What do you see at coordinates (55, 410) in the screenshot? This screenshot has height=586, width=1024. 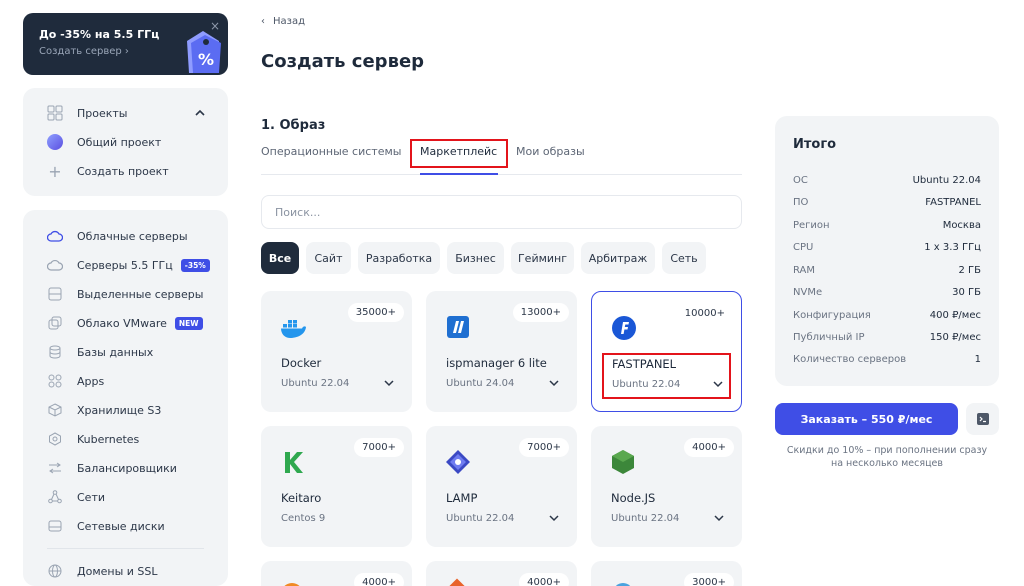 I see `storage-icon` at bounding box center [55, 410].